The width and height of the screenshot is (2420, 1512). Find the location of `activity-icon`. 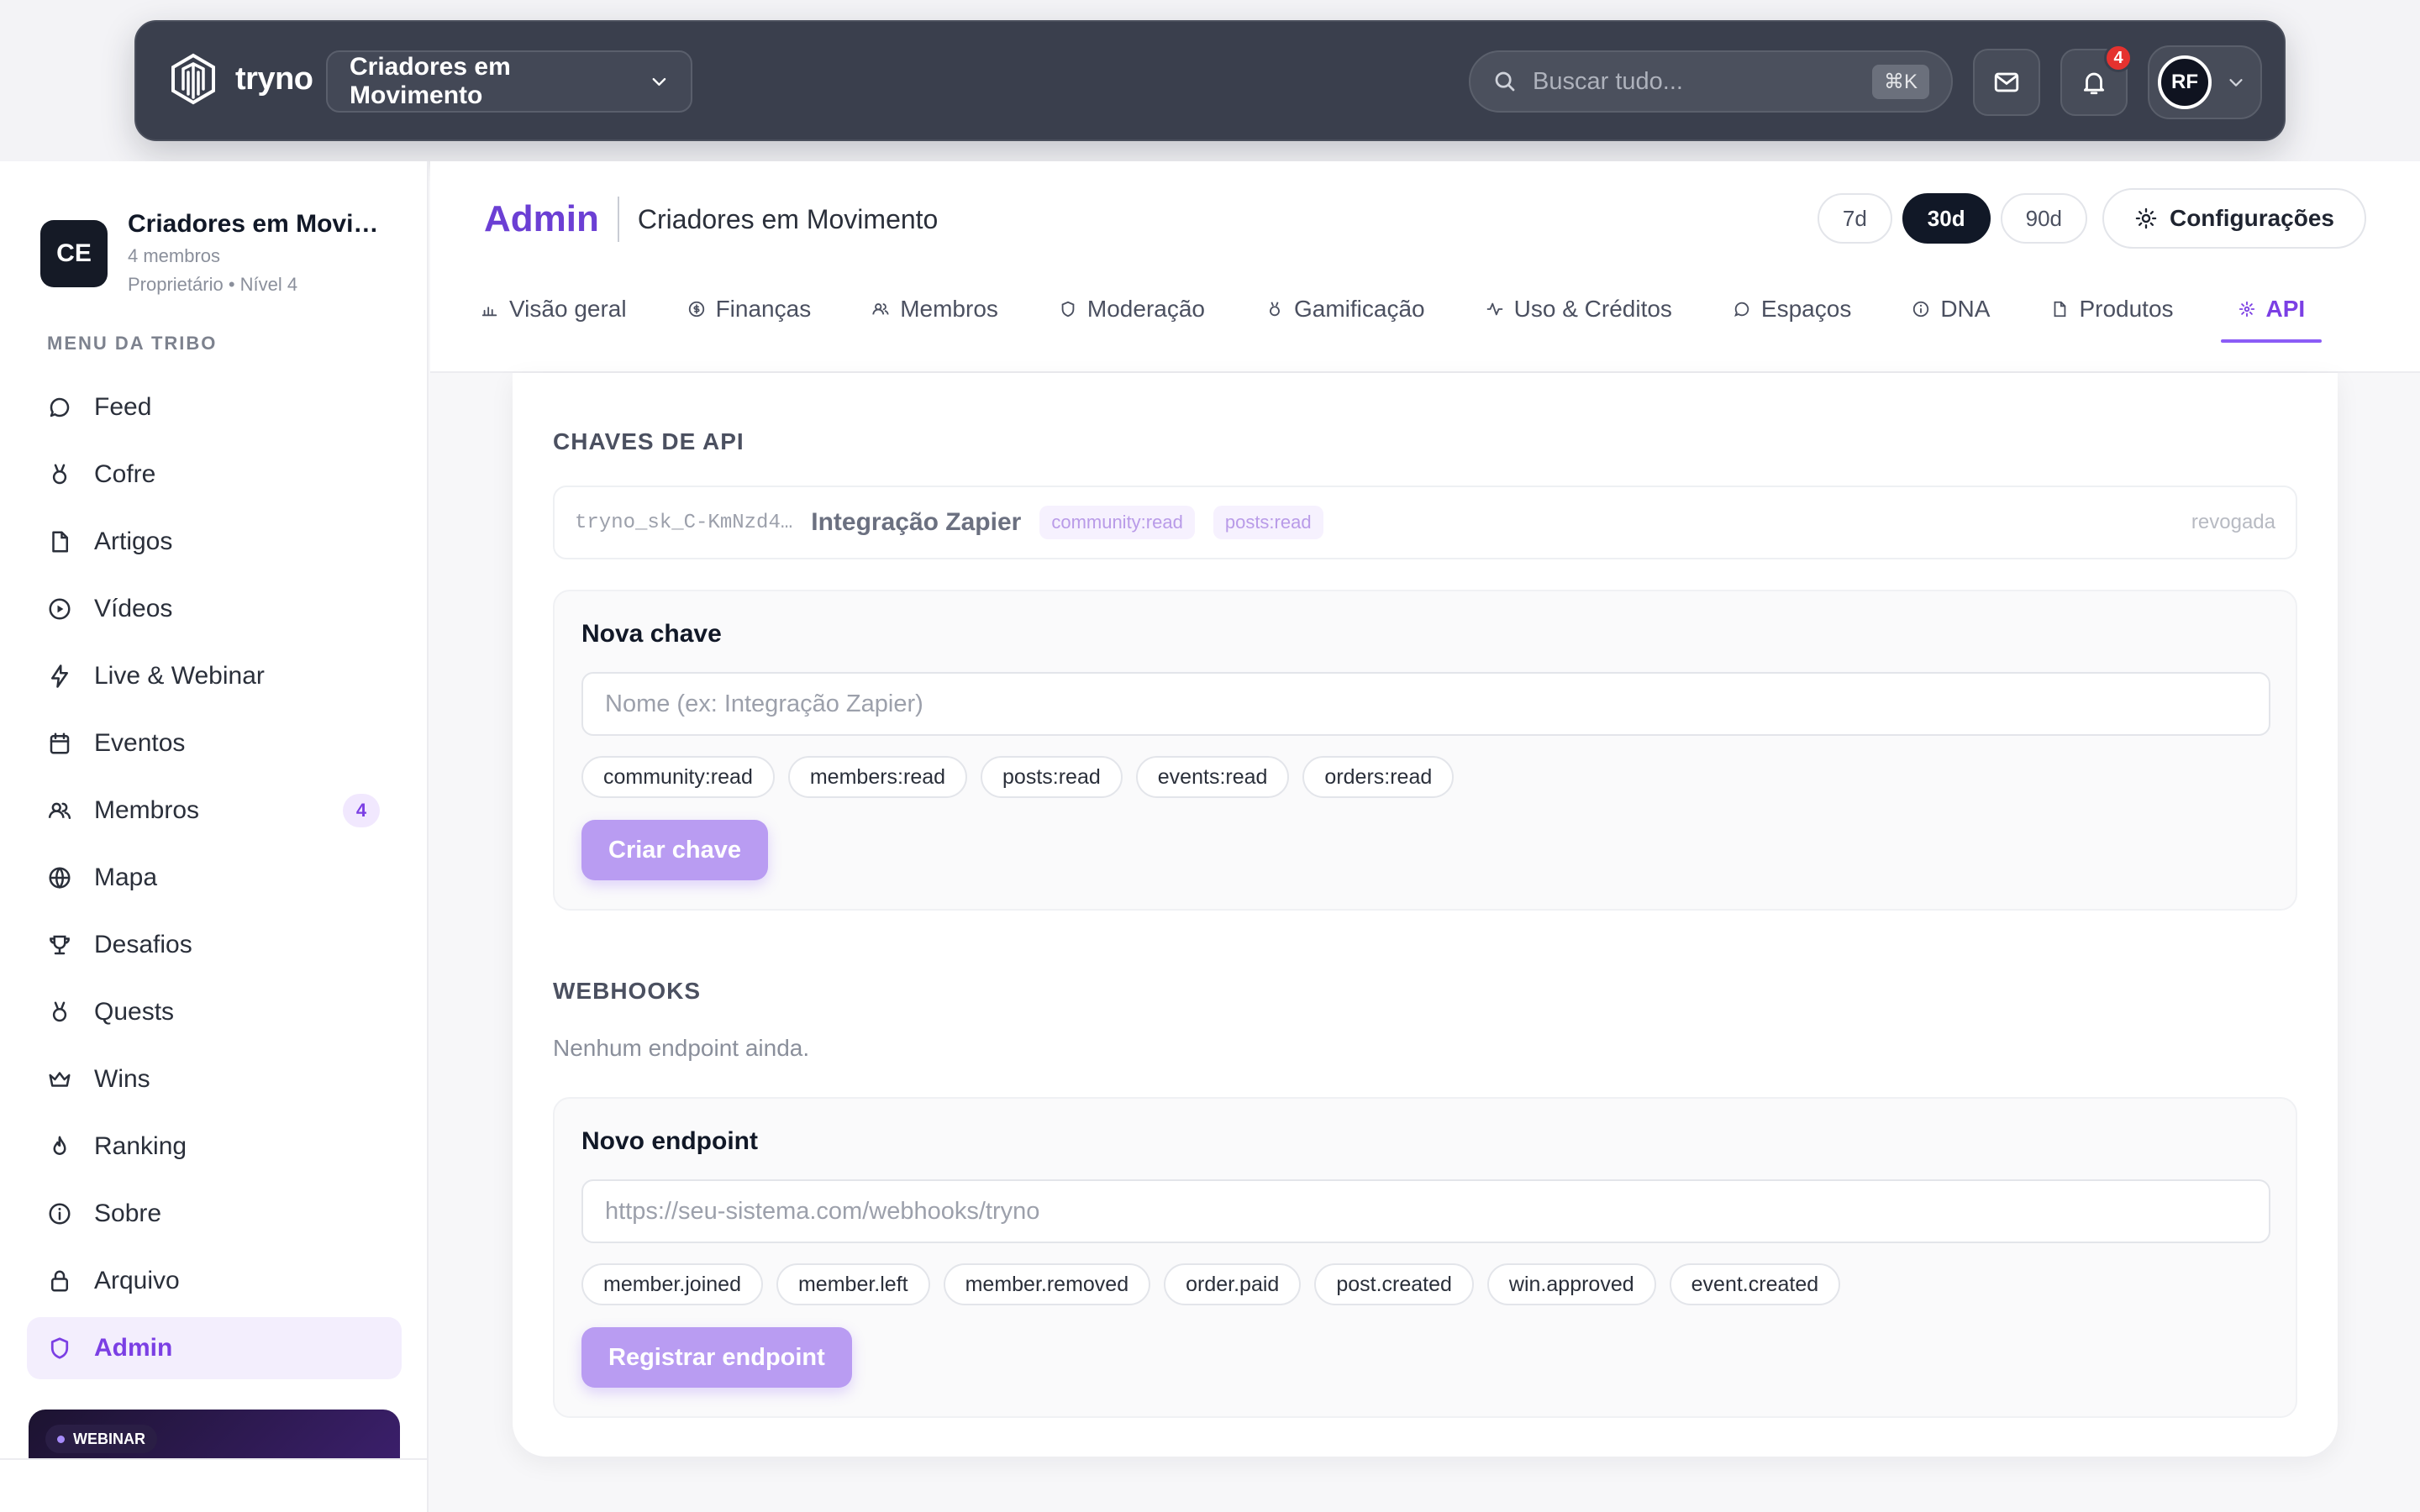

activity-icon is located at coordinates (1494, 309).